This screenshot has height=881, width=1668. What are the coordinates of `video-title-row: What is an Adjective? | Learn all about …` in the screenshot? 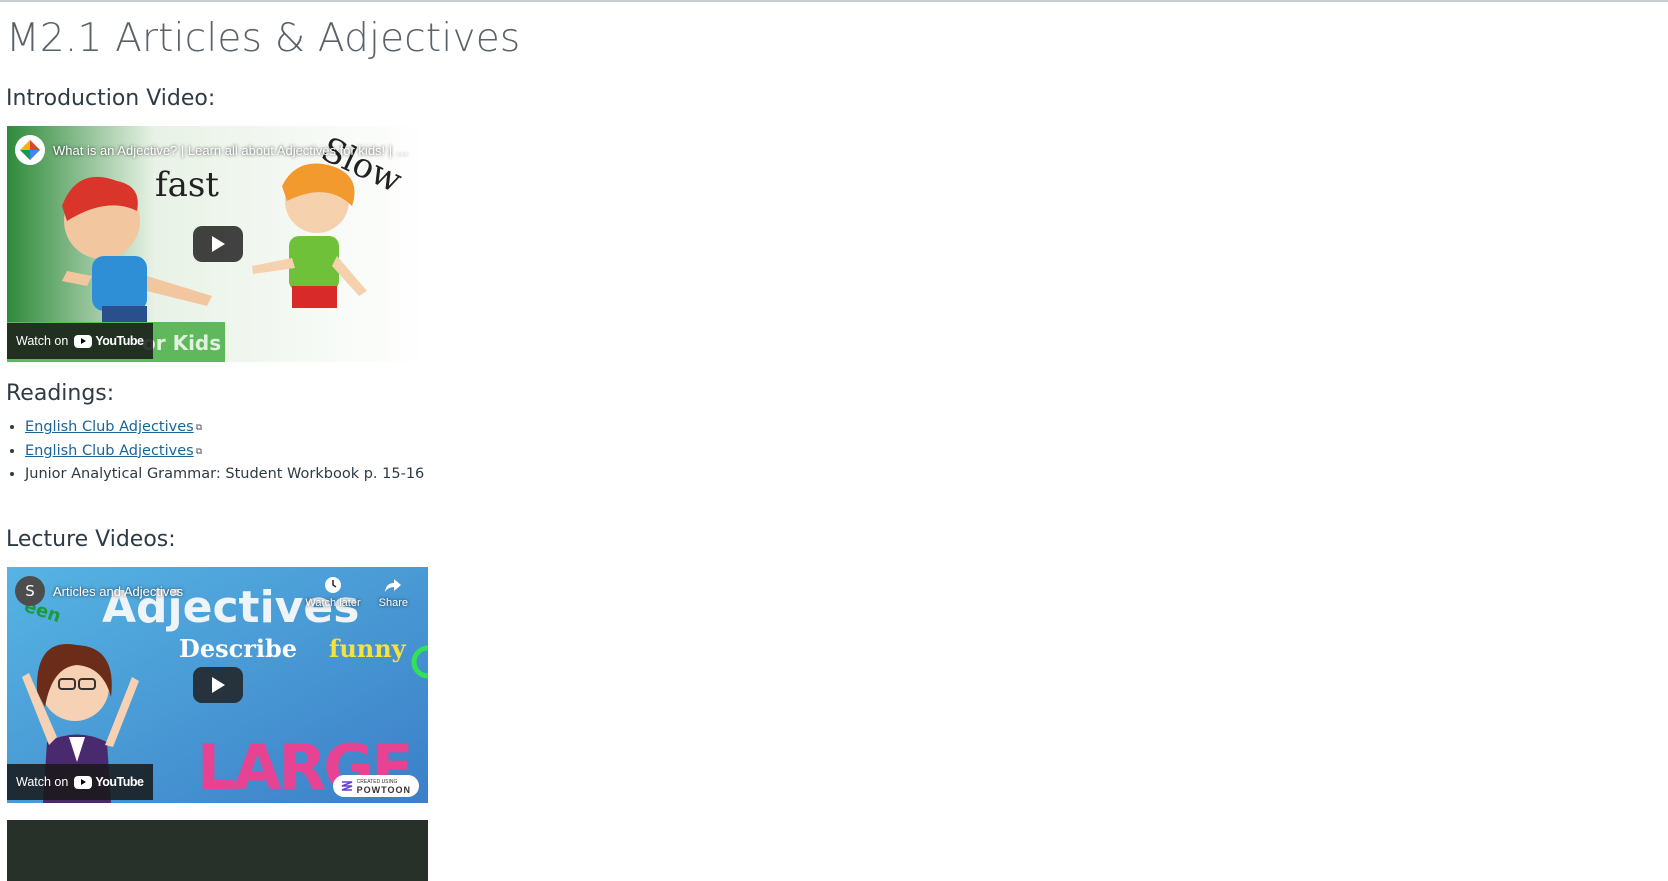 It's located at (212, 150).